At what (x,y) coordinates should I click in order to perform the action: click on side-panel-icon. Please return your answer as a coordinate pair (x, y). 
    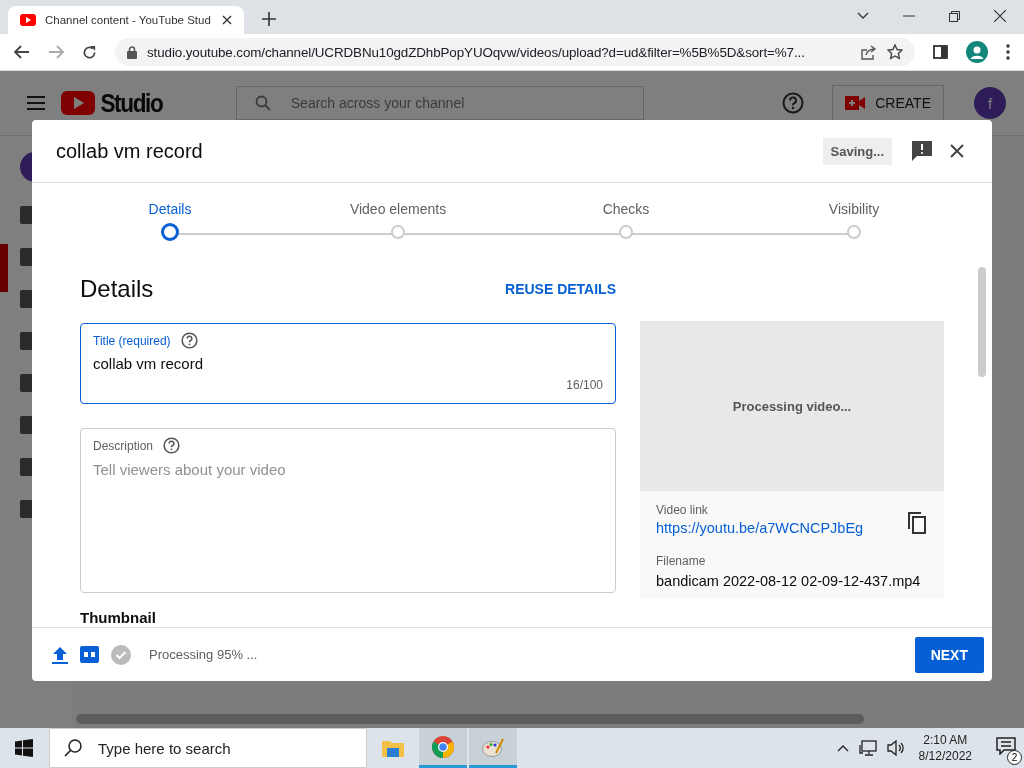
    Looking at the image, I should click on (940, 52).